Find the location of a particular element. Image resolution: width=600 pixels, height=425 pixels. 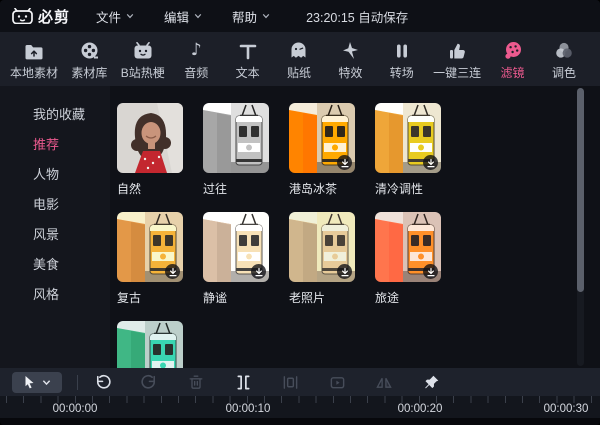

tab-label: 素材库 is located at coordinates (89, 72).